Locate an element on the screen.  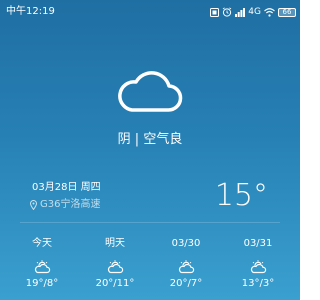
forecast-day: 03/30 20°/7° is located at coordinates (186, 264).